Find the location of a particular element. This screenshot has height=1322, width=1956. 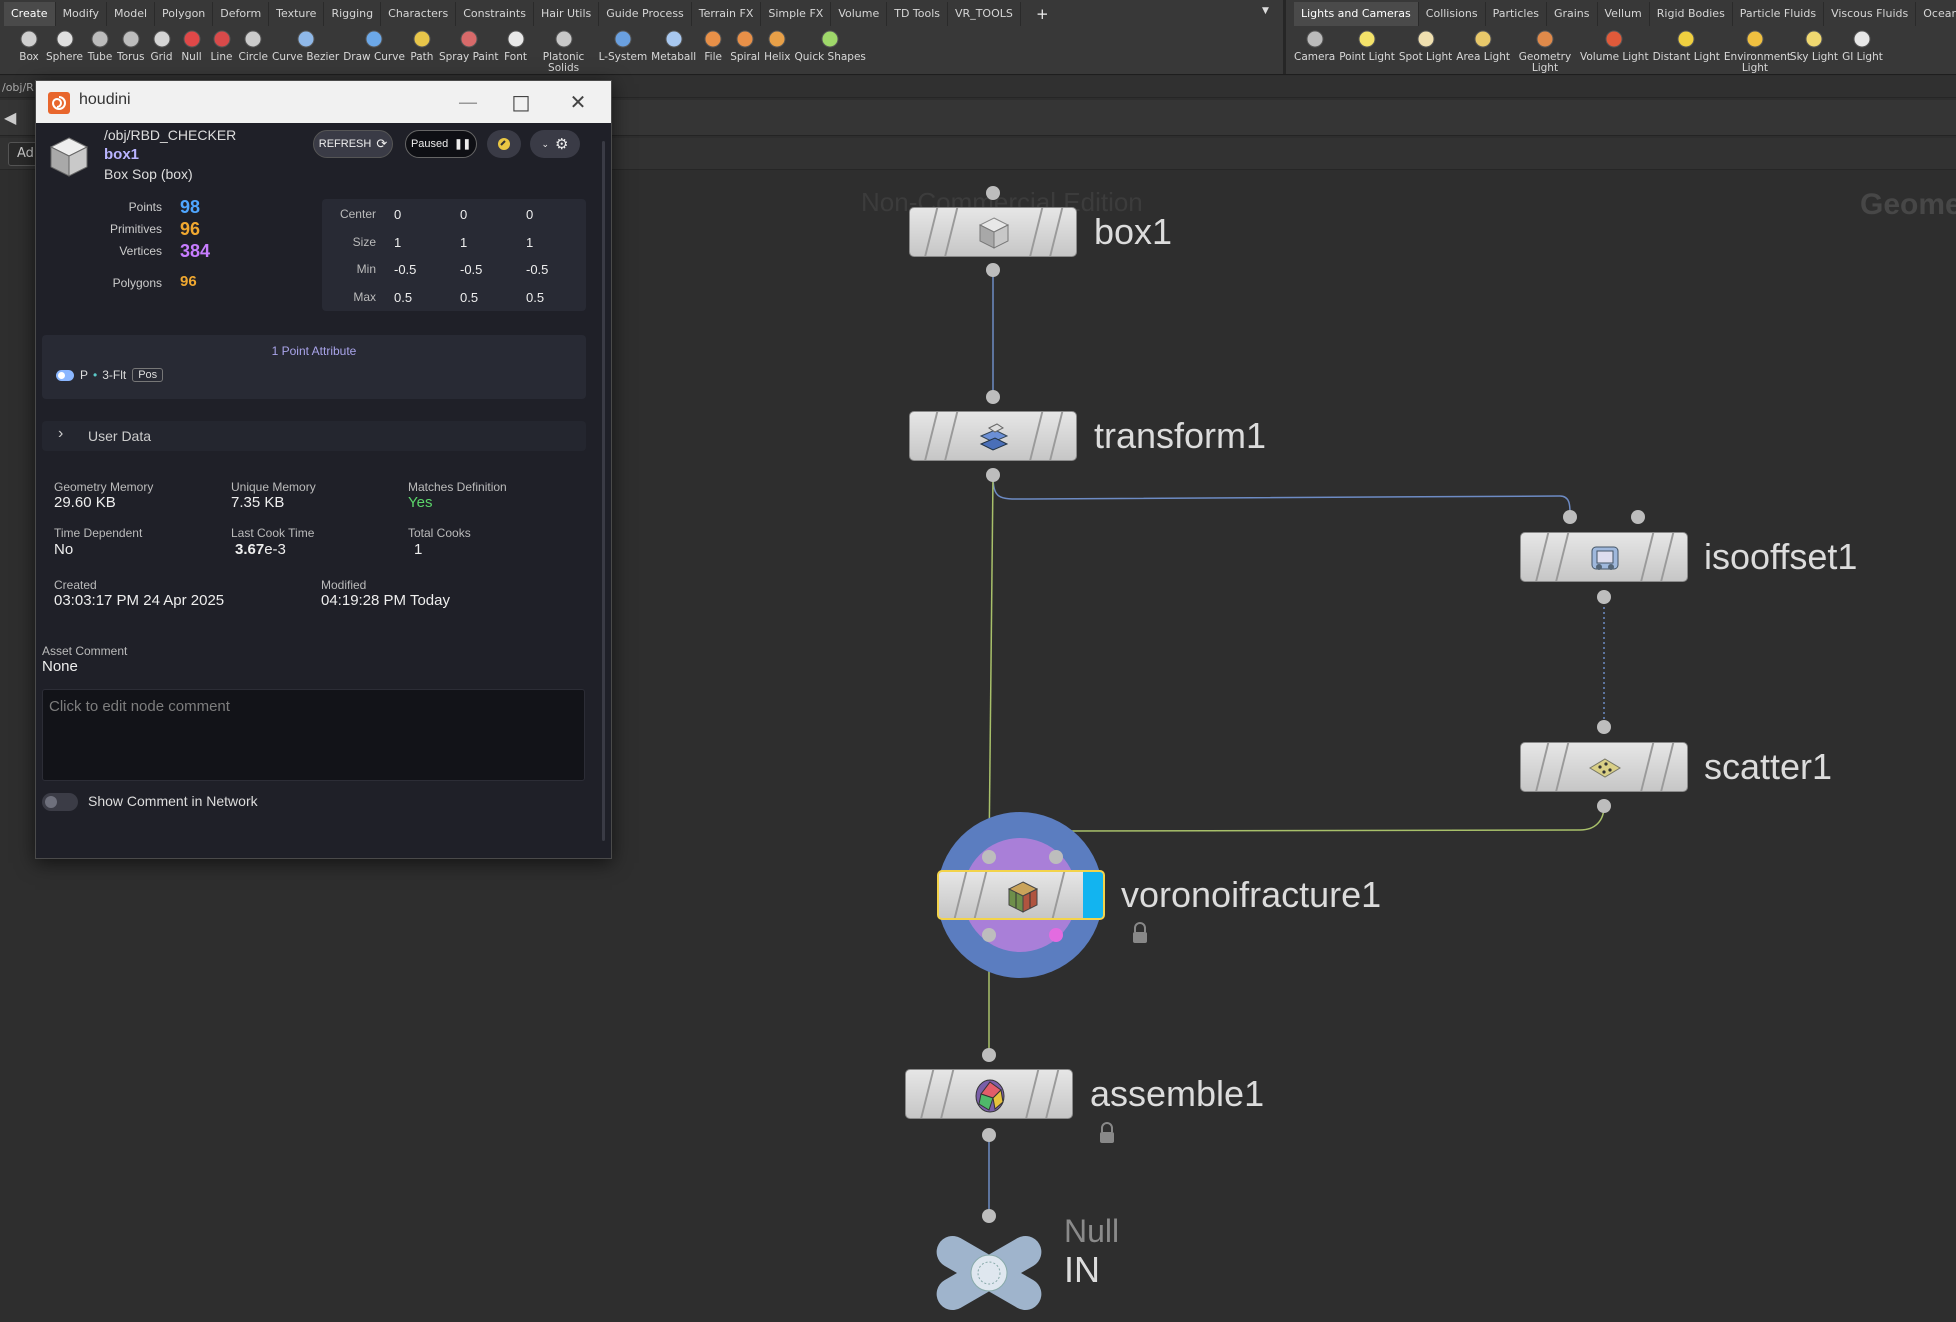

window-titlebar: houdini — □ ✕ is located at coordinates (323, 102).